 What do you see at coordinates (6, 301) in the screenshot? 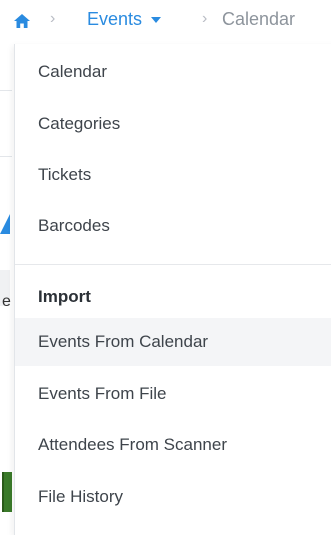
I see `background-text-fragment: e` at bounding box center [6, 301].